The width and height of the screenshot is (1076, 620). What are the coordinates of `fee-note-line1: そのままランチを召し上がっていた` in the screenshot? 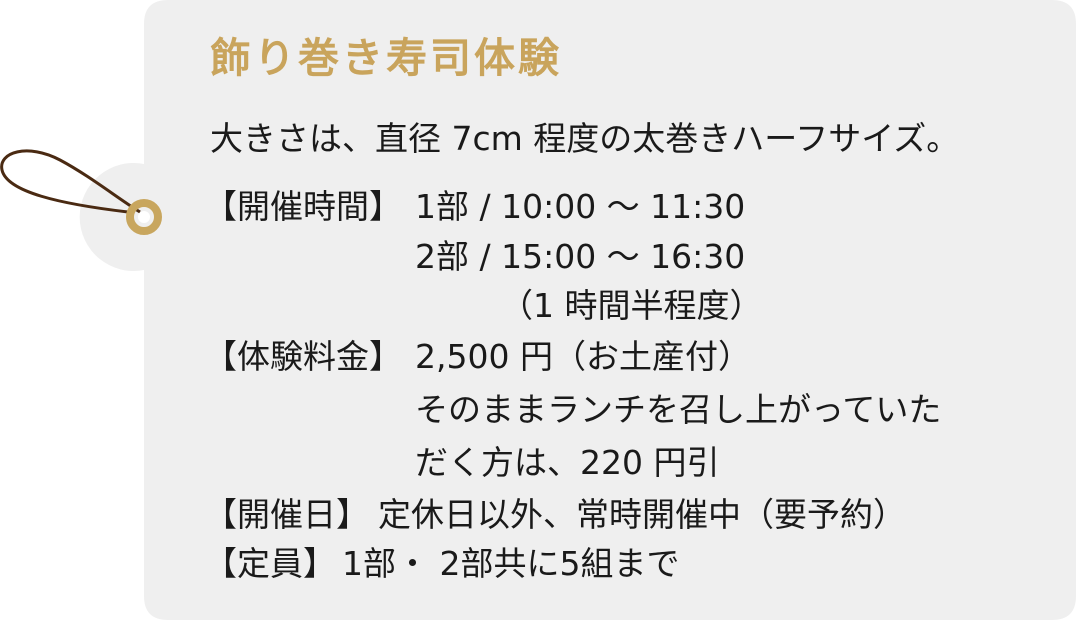 It's located at (678, 409).